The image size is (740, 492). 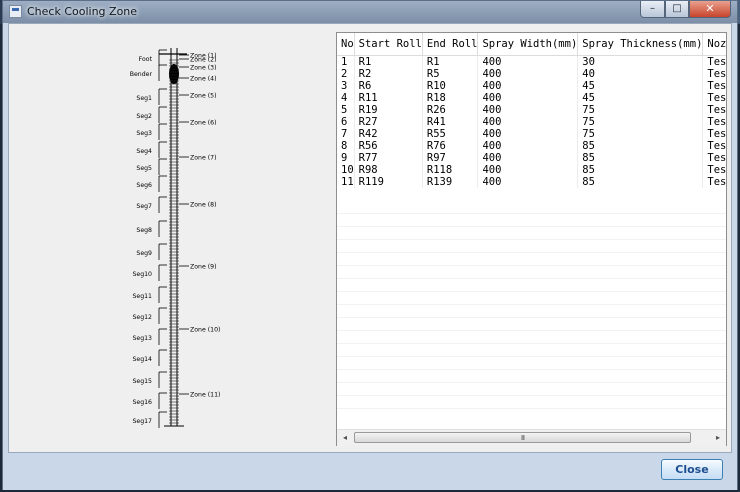 I want to click on scroll-thumb: III, so click(x=522, y=437).